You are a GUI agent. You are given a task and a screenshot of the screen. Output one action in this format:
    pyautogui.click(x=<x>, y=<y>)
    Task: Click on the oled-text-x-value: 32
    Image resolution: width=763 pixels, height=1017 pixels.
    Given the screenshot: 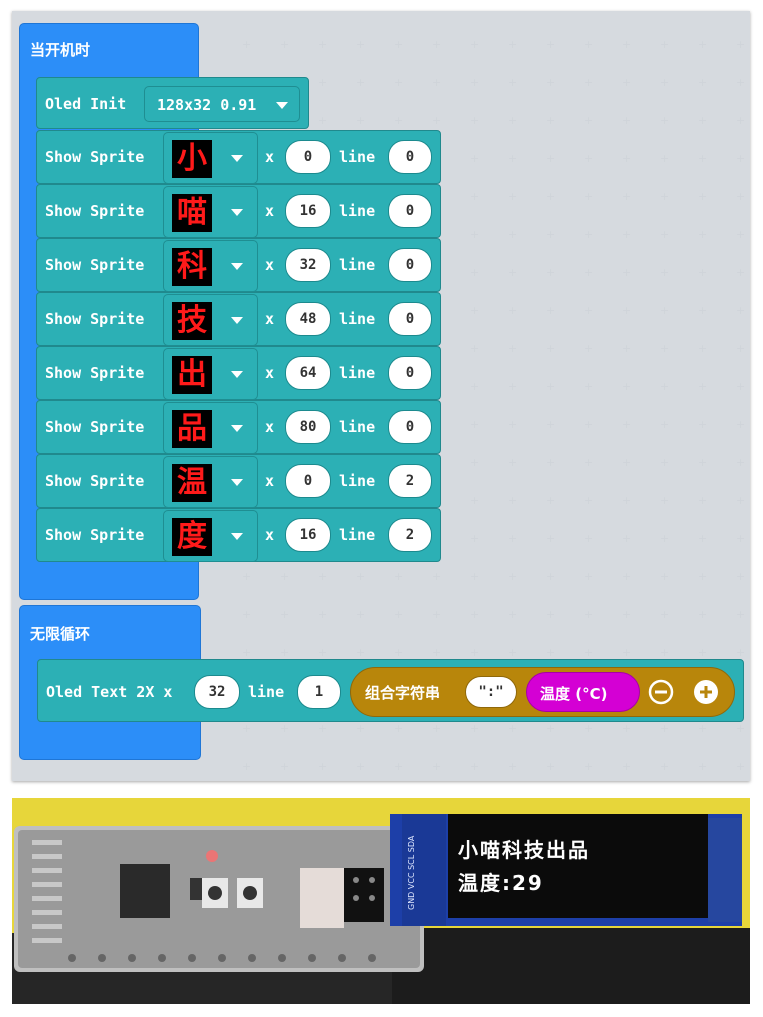 What is the action you would take?
    pyautogui.click(x=217, y=692)
    